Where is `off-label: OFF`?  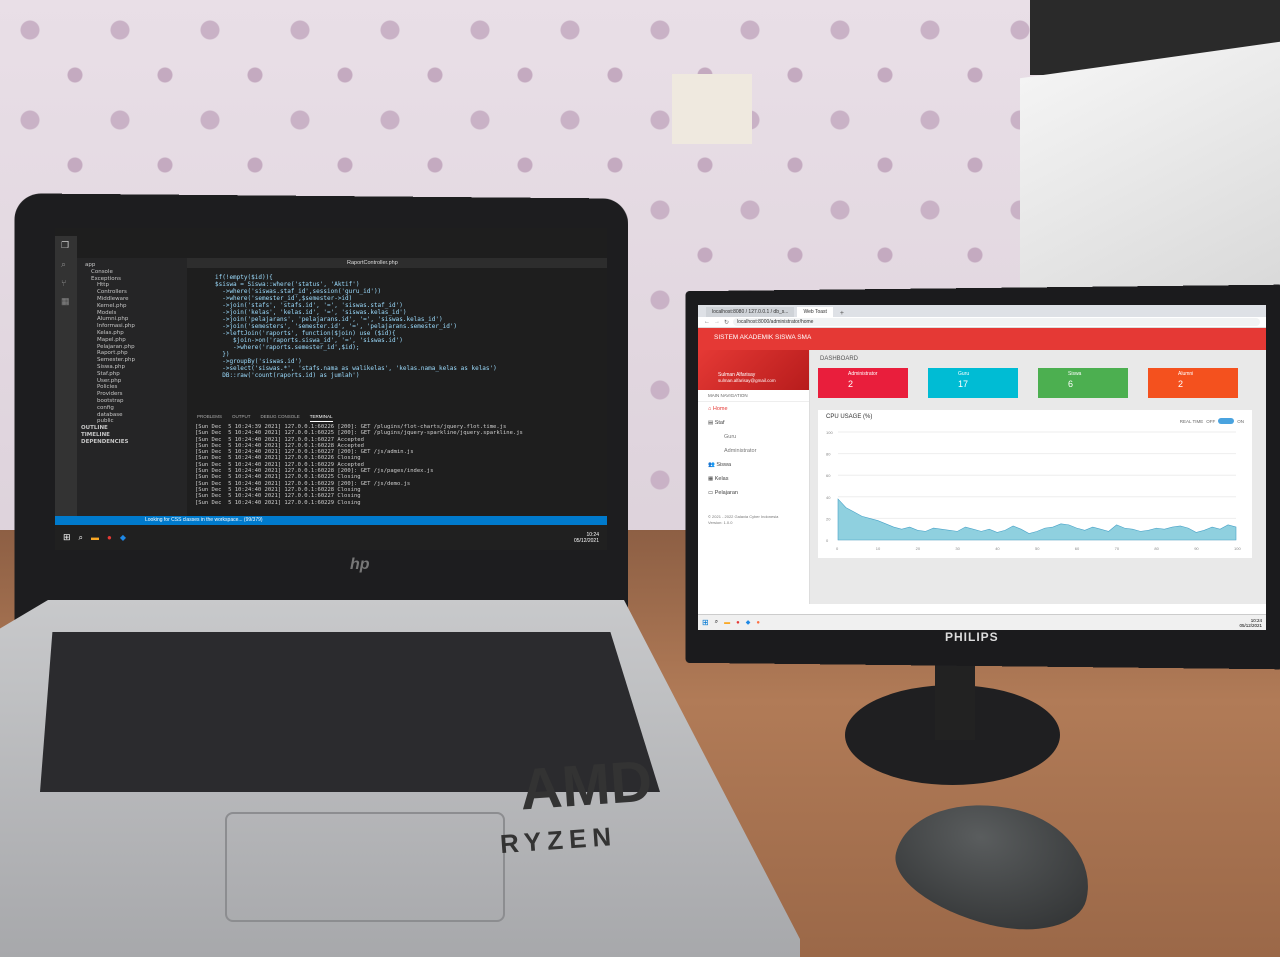 off-label: OFF is located at coordinates (1211, 421).